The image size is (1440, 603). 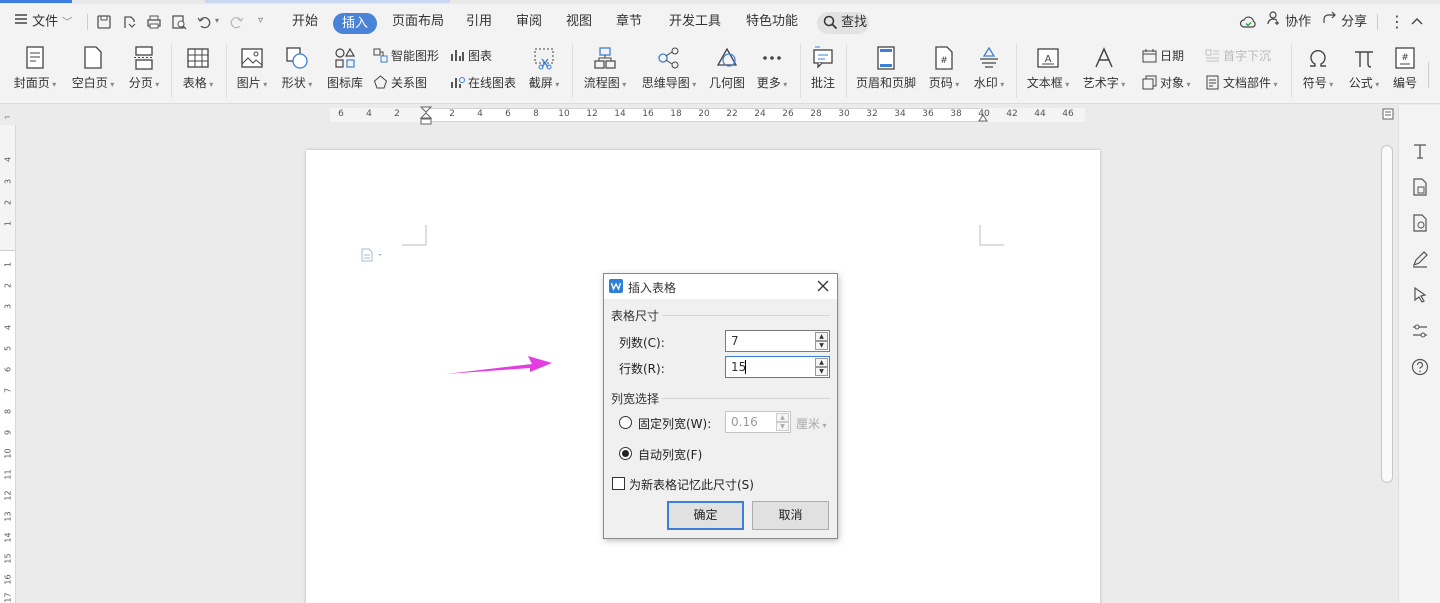 I want to click on right-indent-marker-icon, so click(x=983, y=118).